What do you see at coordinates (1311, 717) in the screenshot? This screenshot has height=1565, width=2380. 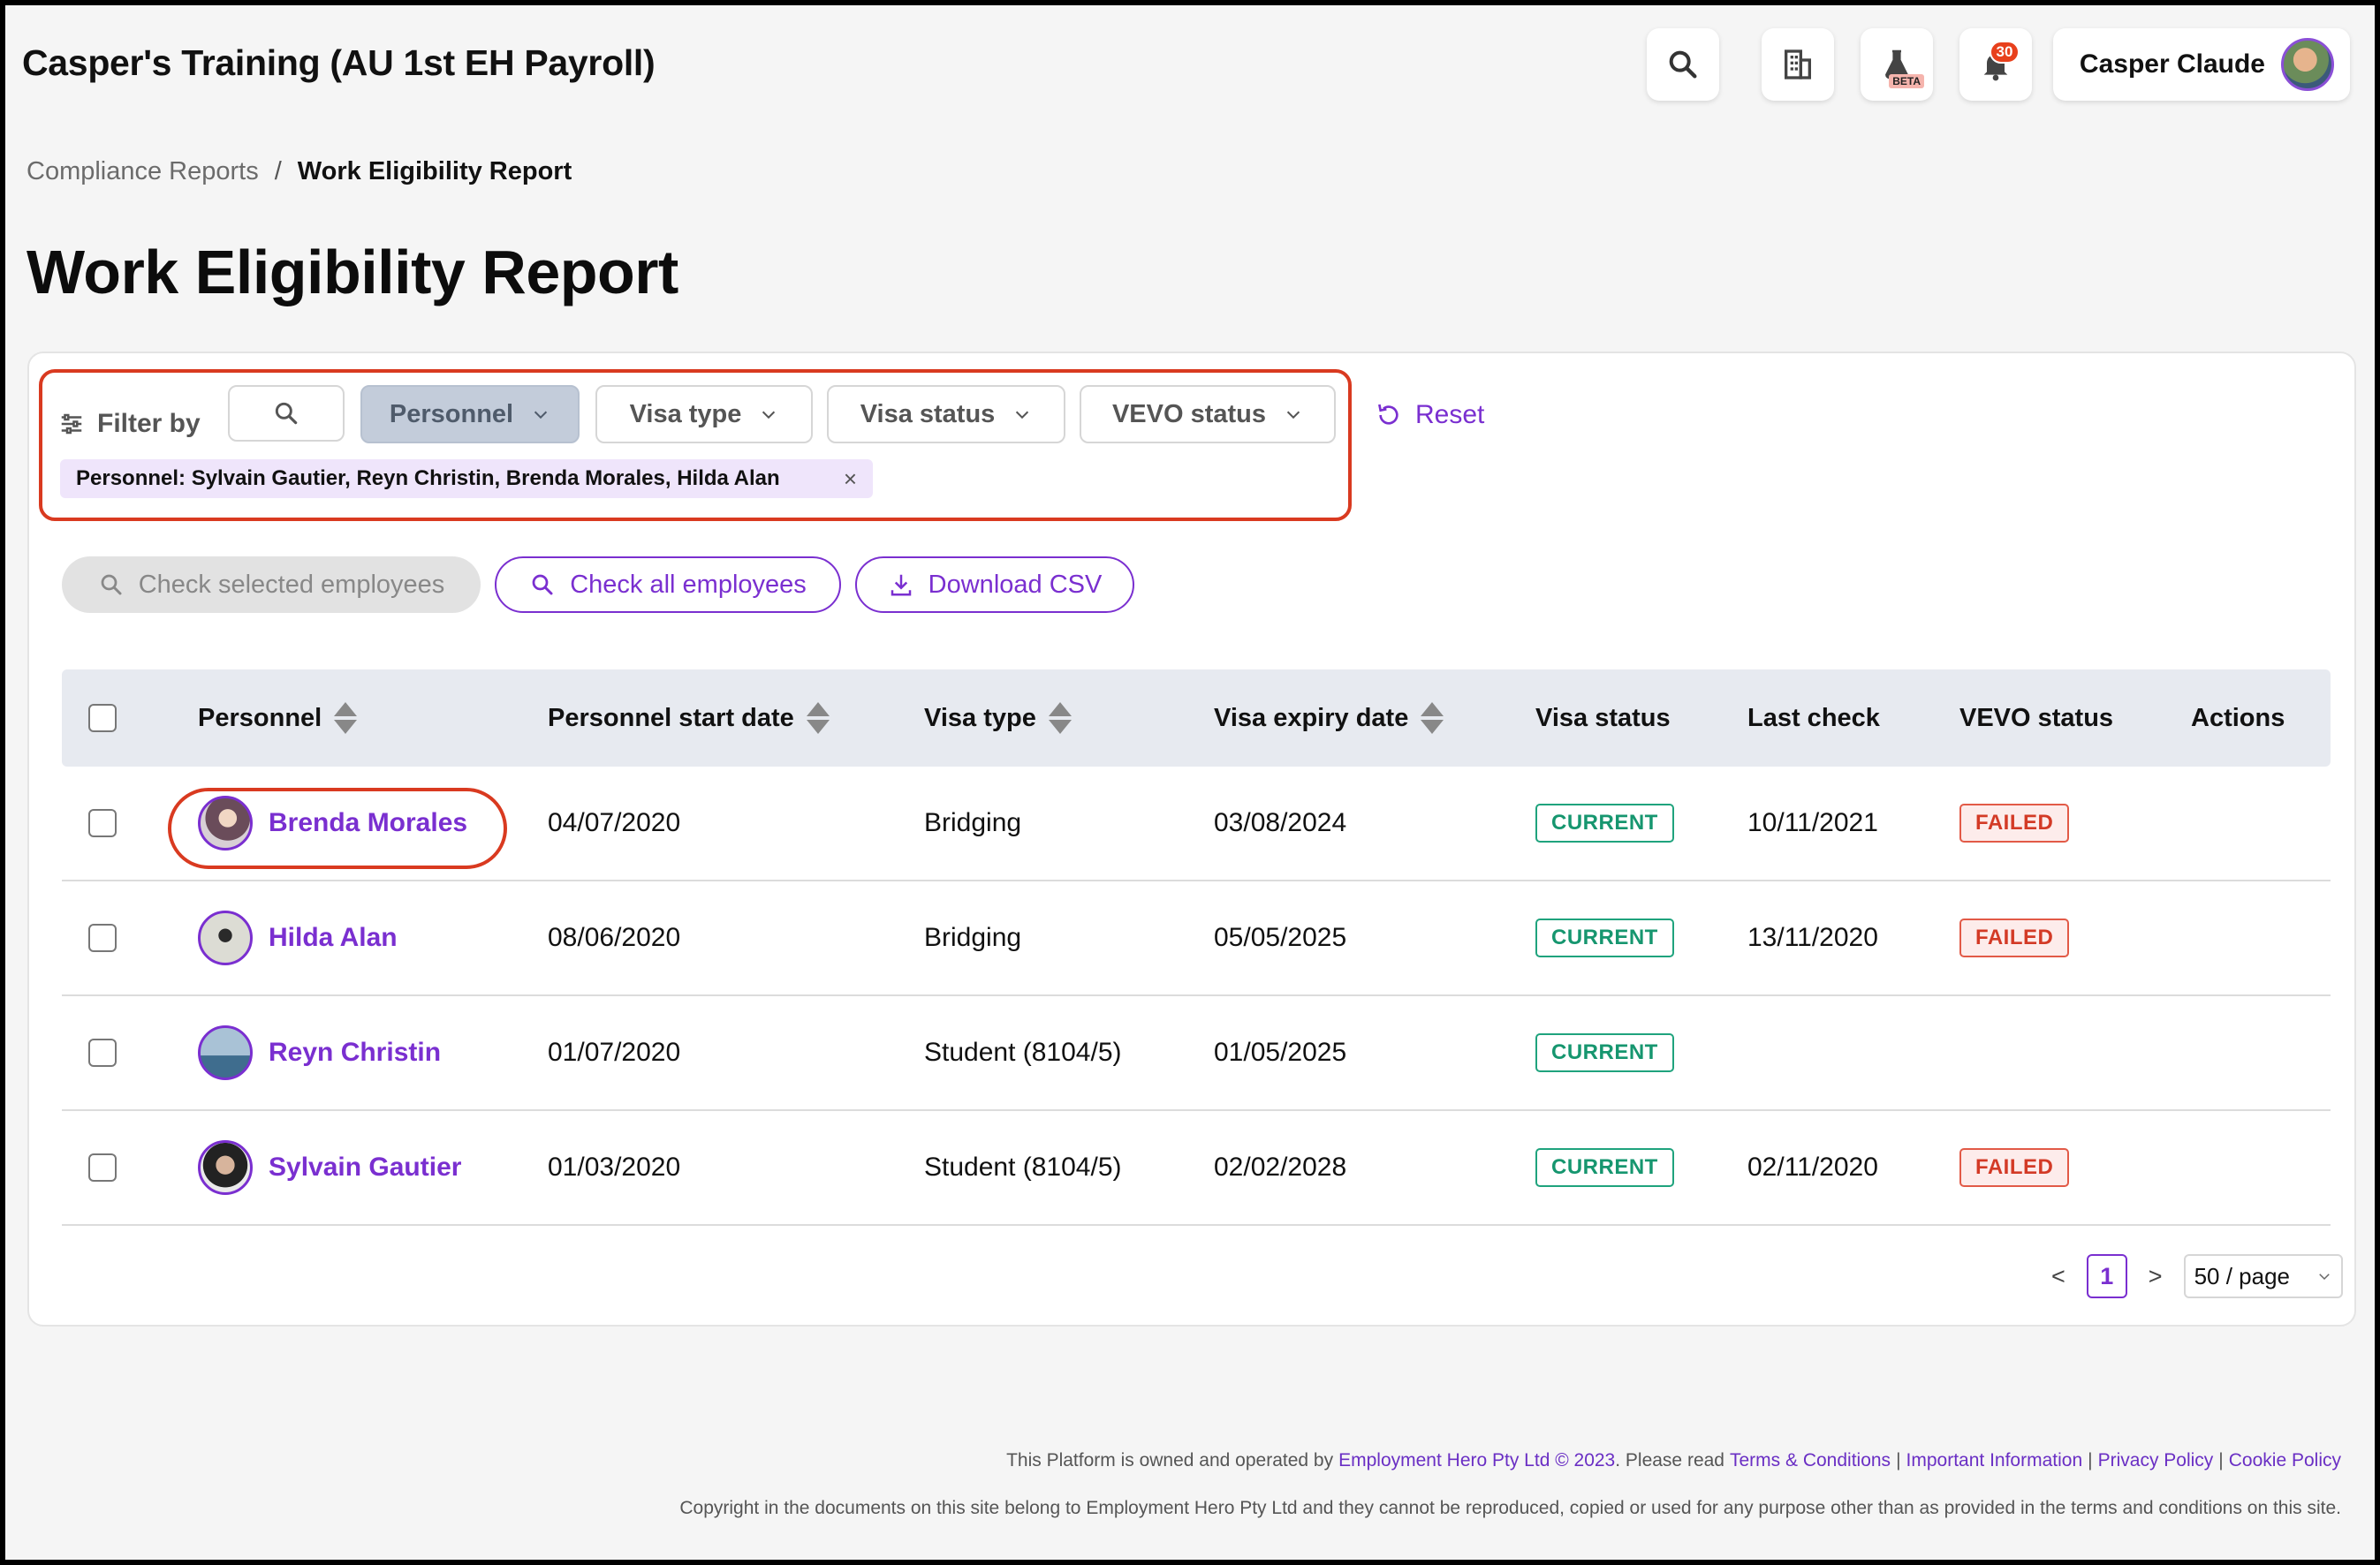 I see `column-label: Visa expiry date` at bounding box center [1311, 717].